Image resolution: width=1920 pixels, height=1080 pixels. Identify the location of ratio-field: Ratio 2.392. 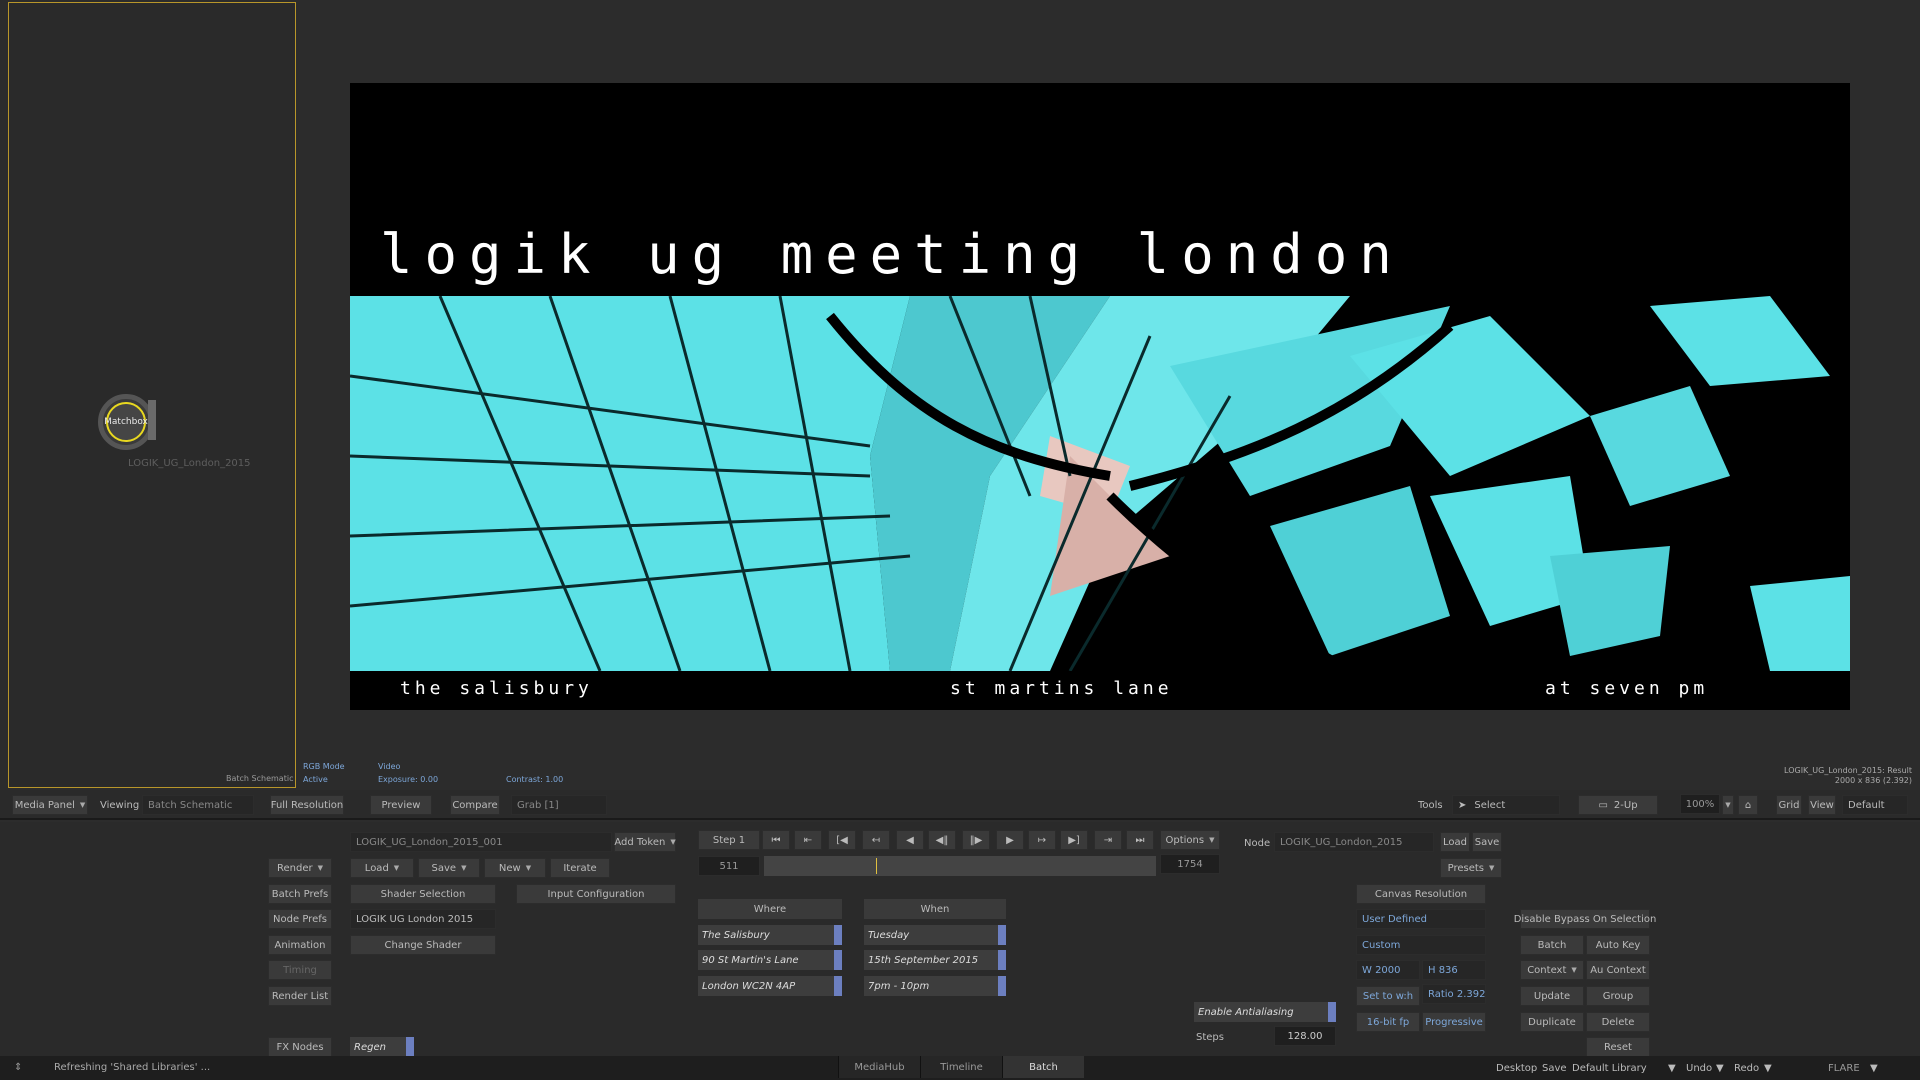
(1454, 994).